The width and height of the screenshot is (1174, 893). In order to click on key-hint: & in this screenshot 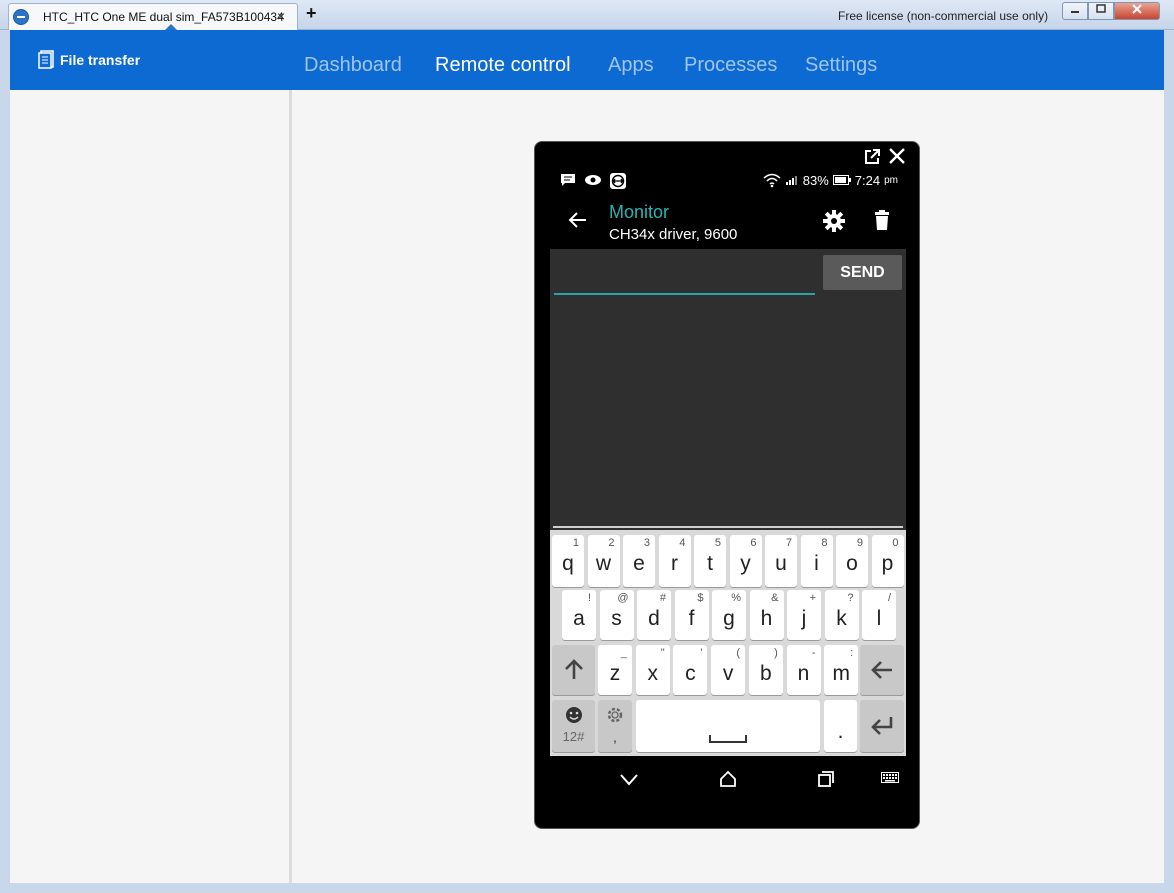, I will do `click(775, 598)`.